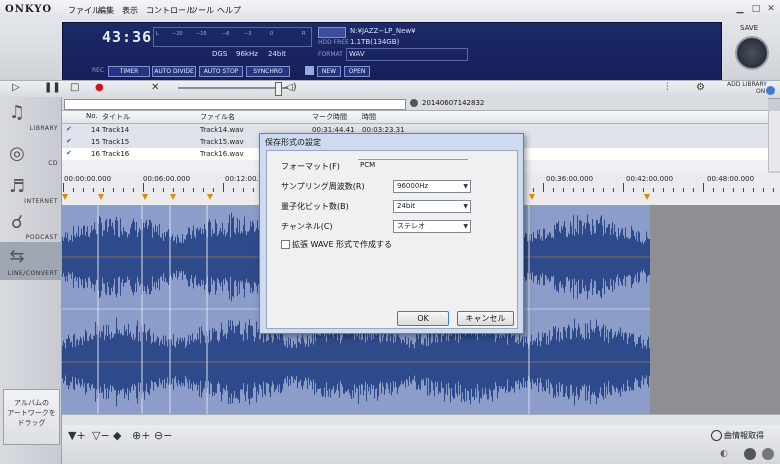 This screenshot has width=780, height=464. What do you see at coordinates (92, 116) in the screenshot?
I see `col-no: No.` at bounding box center [92, 116].